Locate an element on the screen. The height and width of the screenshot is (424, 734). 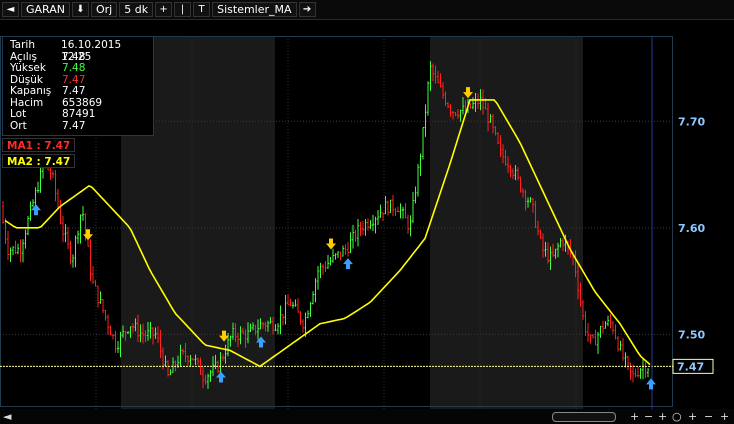
period-button: 5 dk is located at coordinates (136, 9).